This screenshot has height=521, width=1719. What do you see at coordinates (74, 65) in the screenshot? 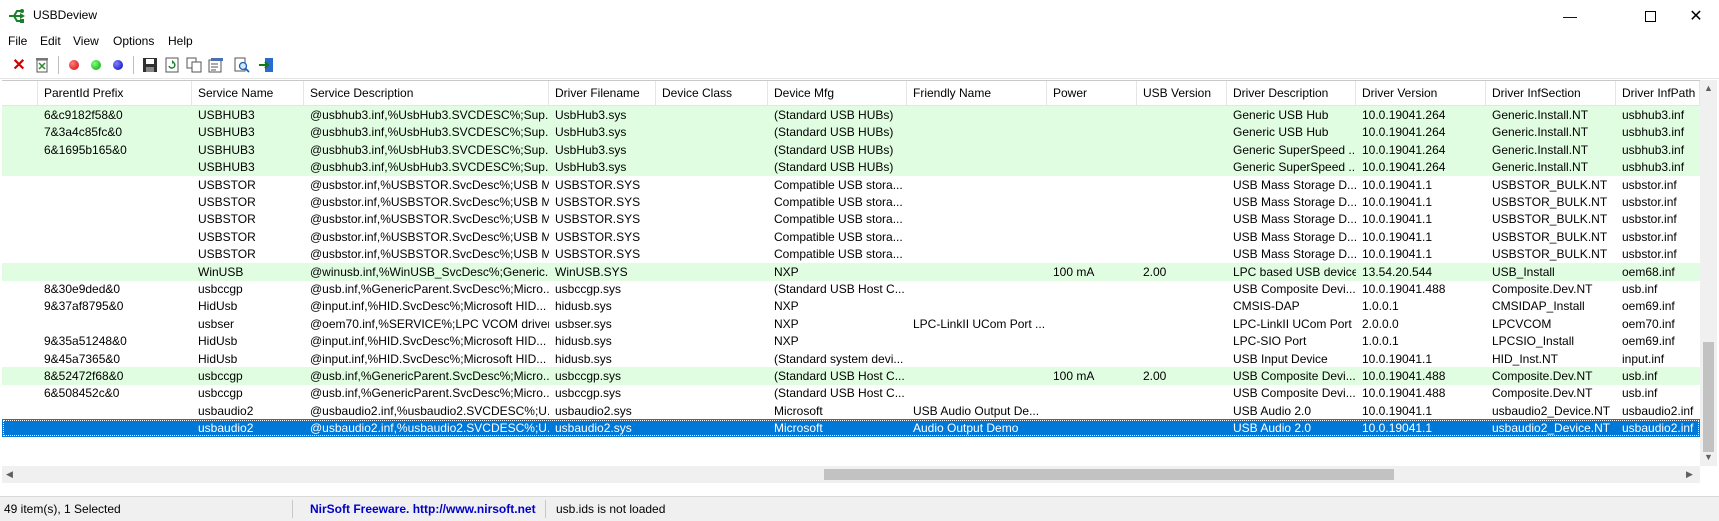
I see `disable-button` at bounding box center [74, 65].